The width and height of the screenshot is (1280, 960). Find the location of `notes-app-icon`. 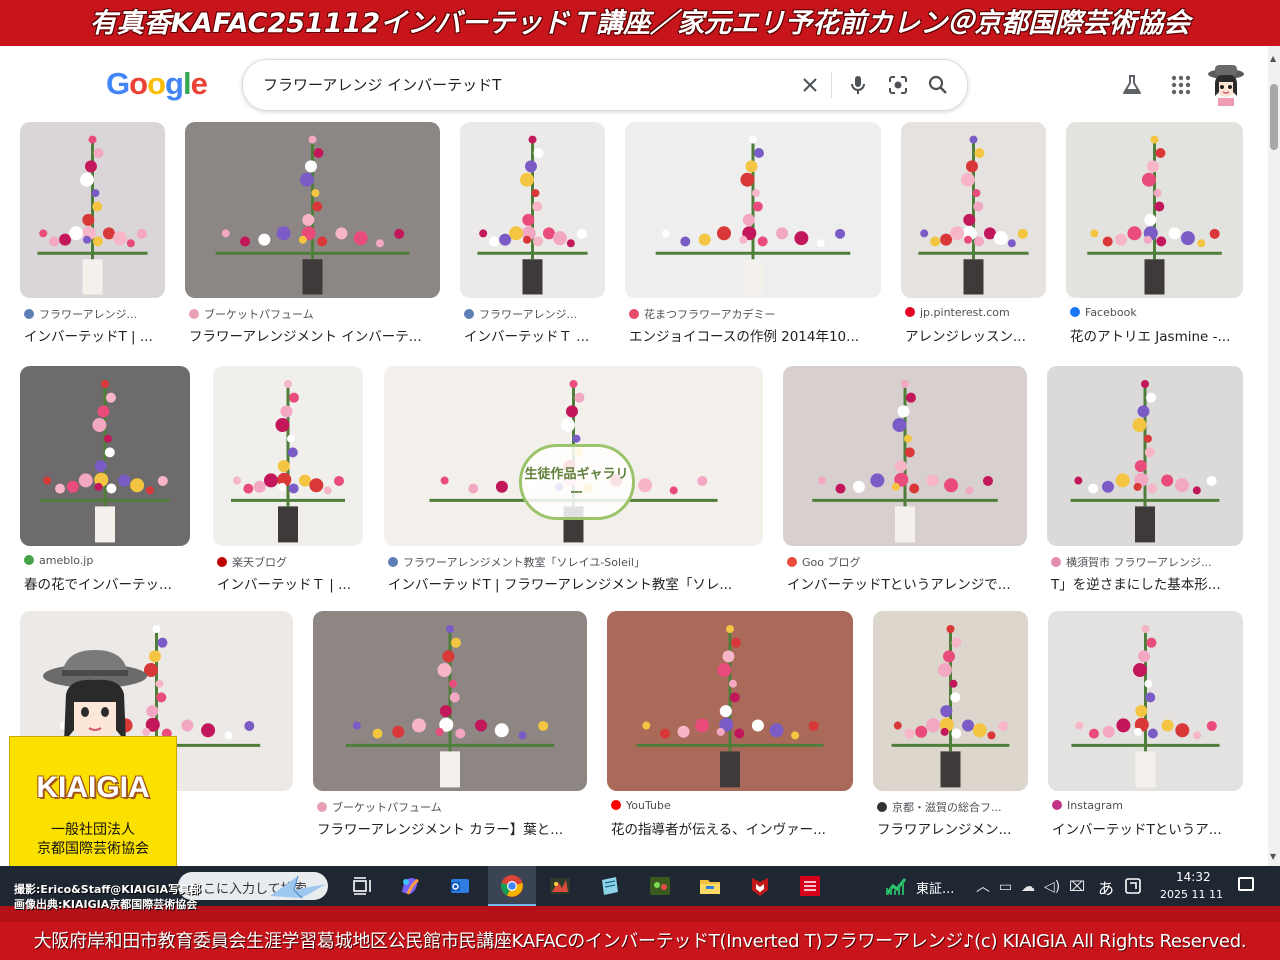

notes-app-icon is located at coordinates (610, 886).